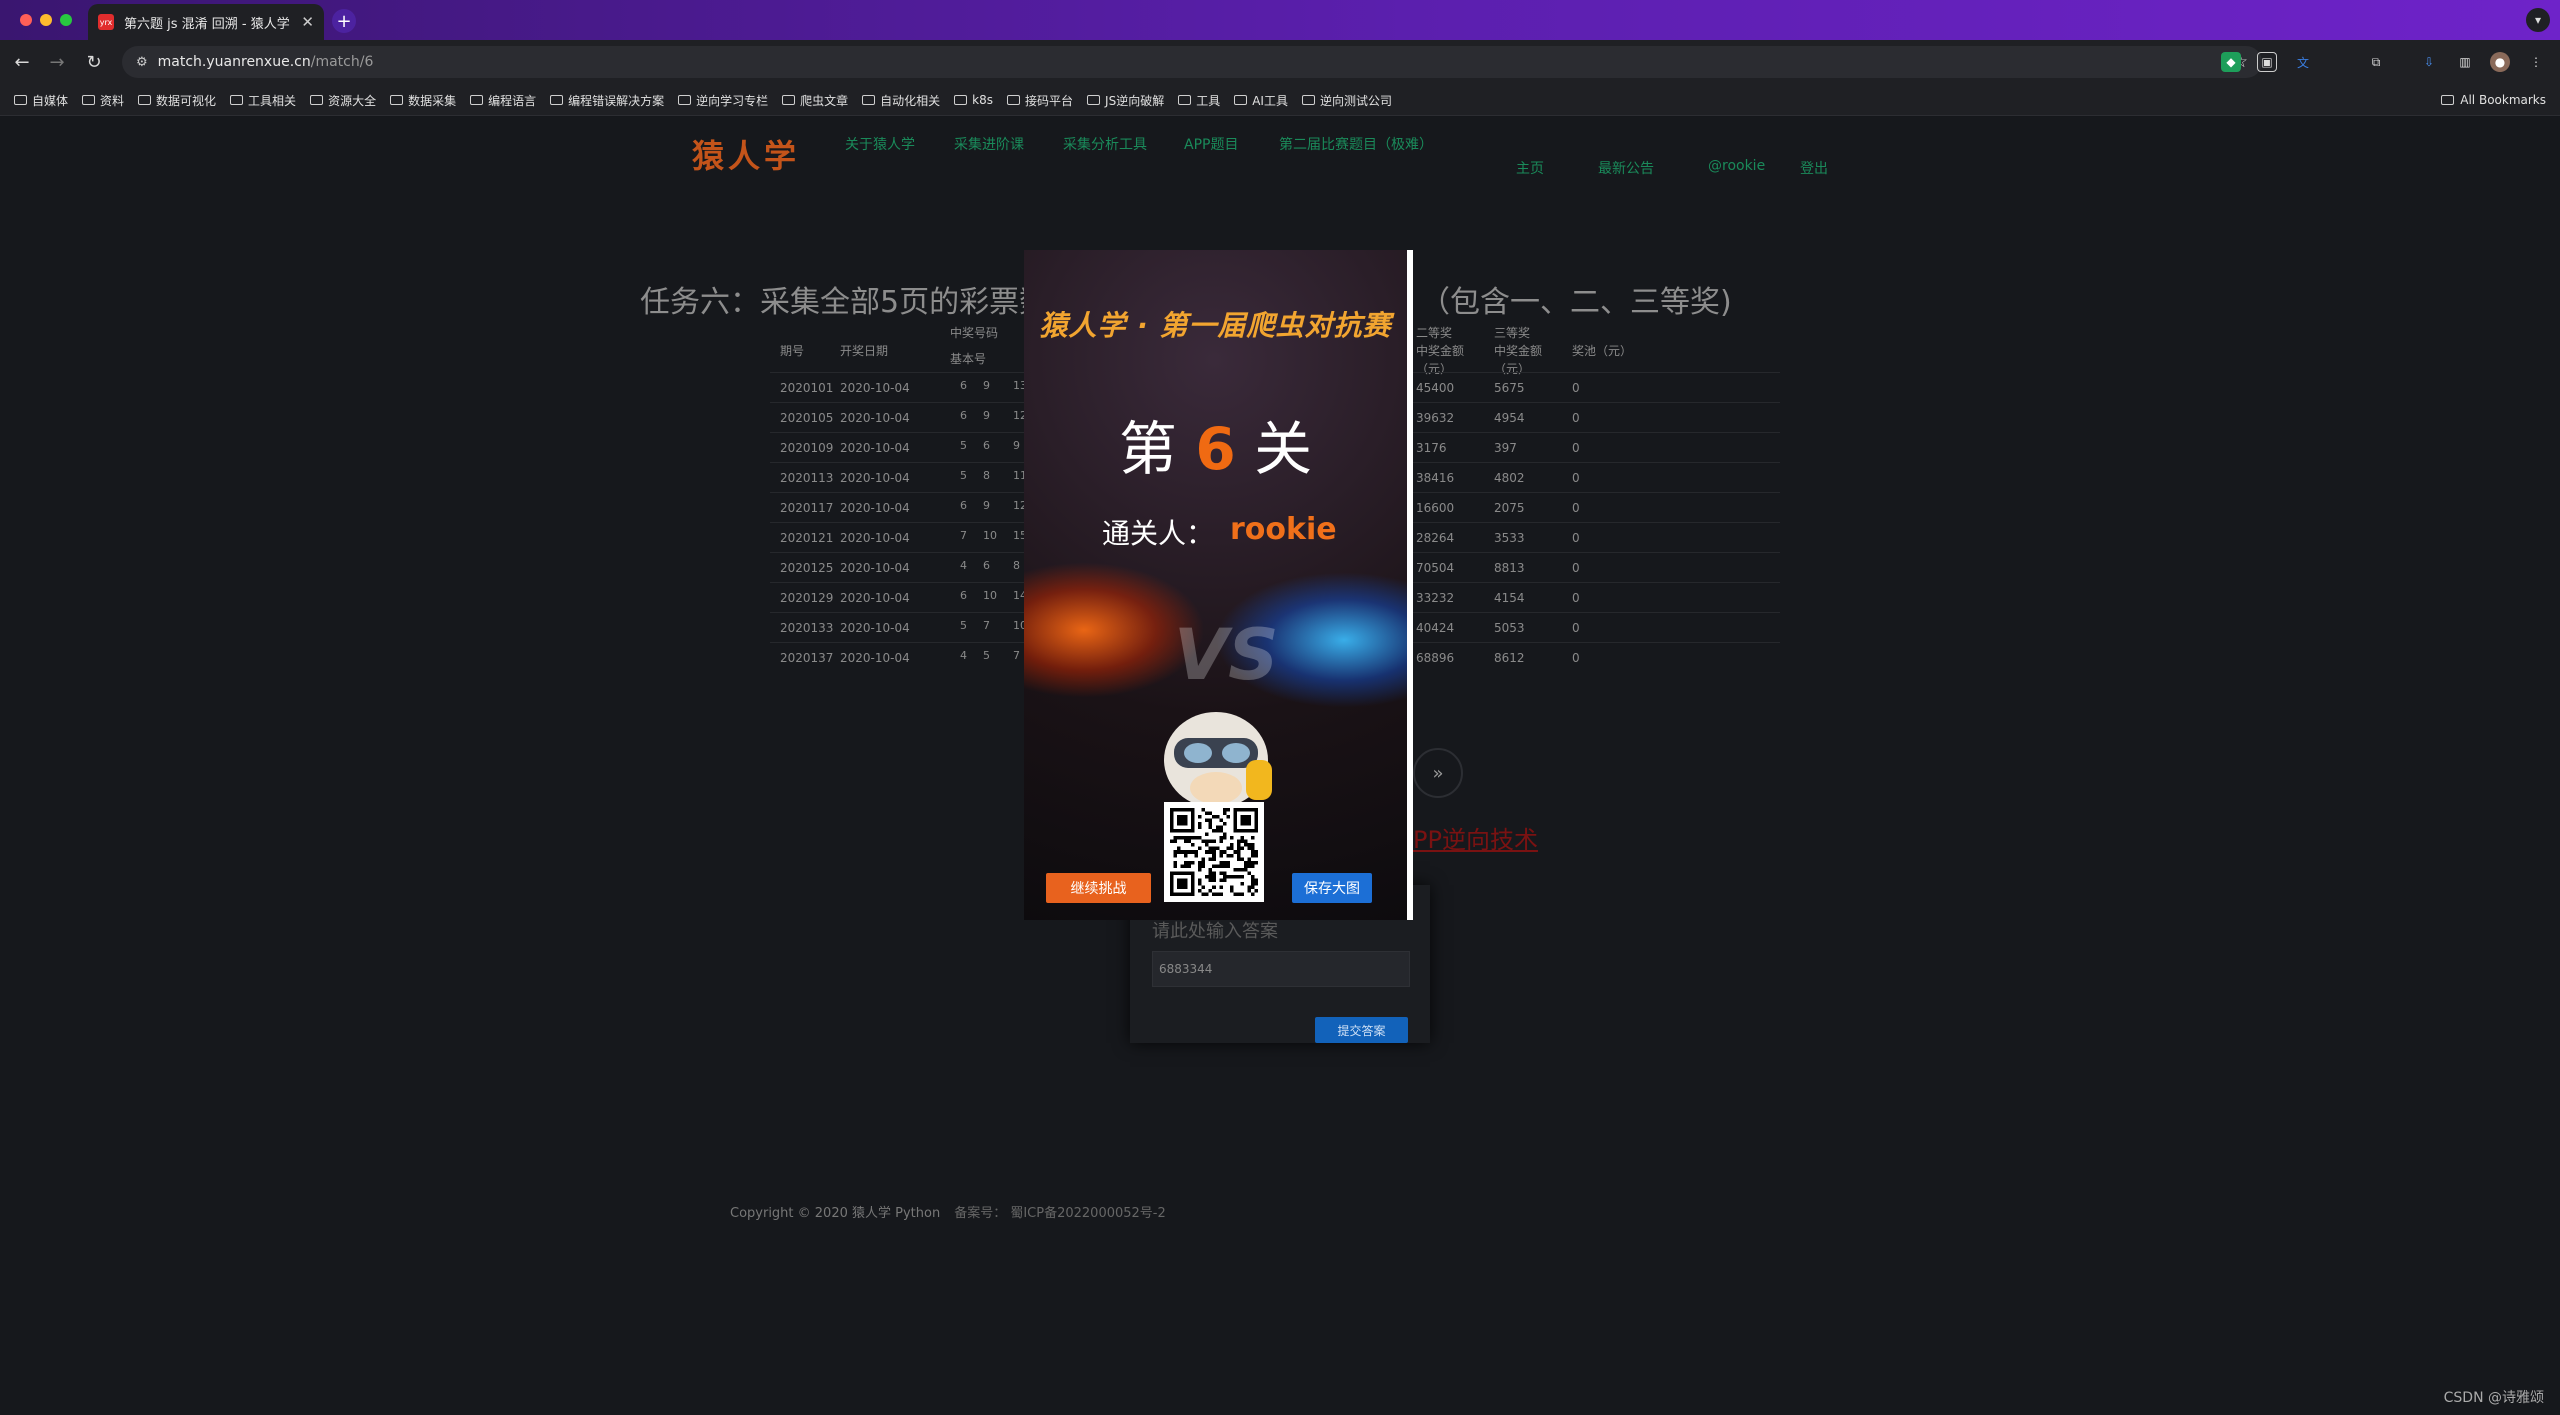  What do you see at coordinates (986, 415) in the screenshot?
I see `cell-number: 9` at bounding box center [986, 415].